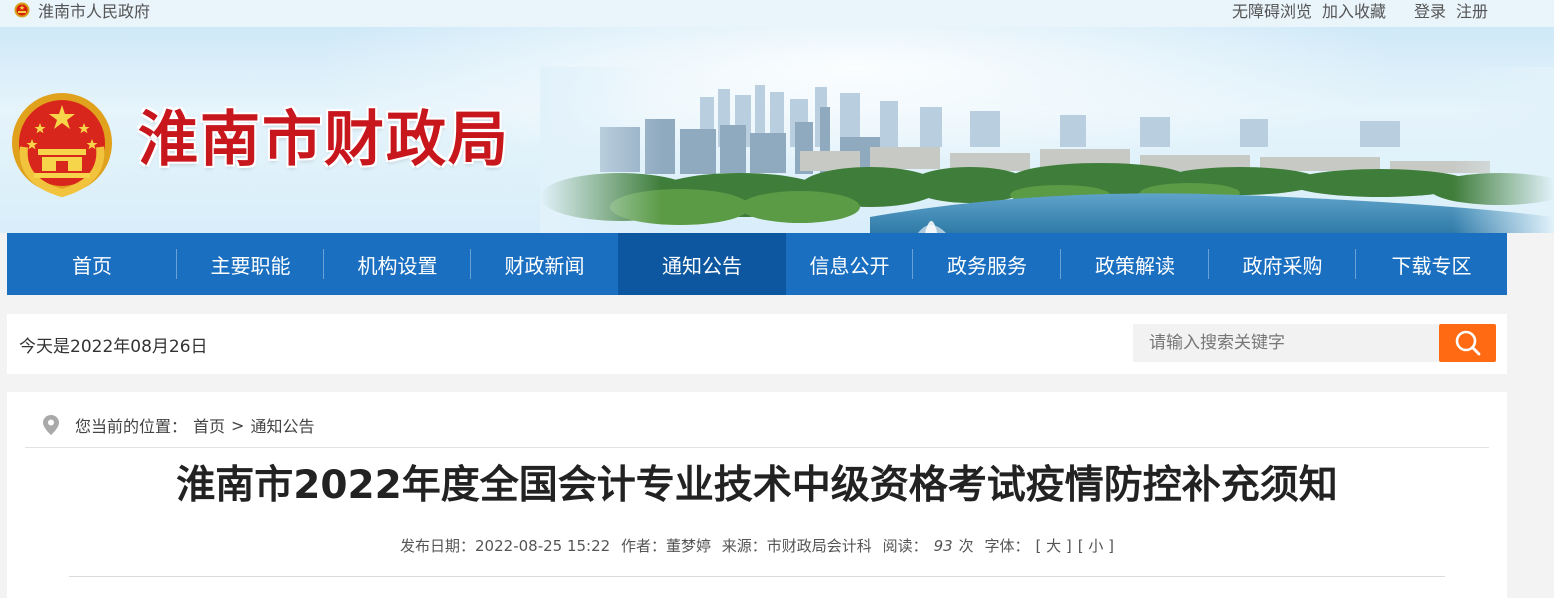 This screenshot has height=598, width=1554. I want to click on nav-item-label: 信息公开, so click(849, 265).